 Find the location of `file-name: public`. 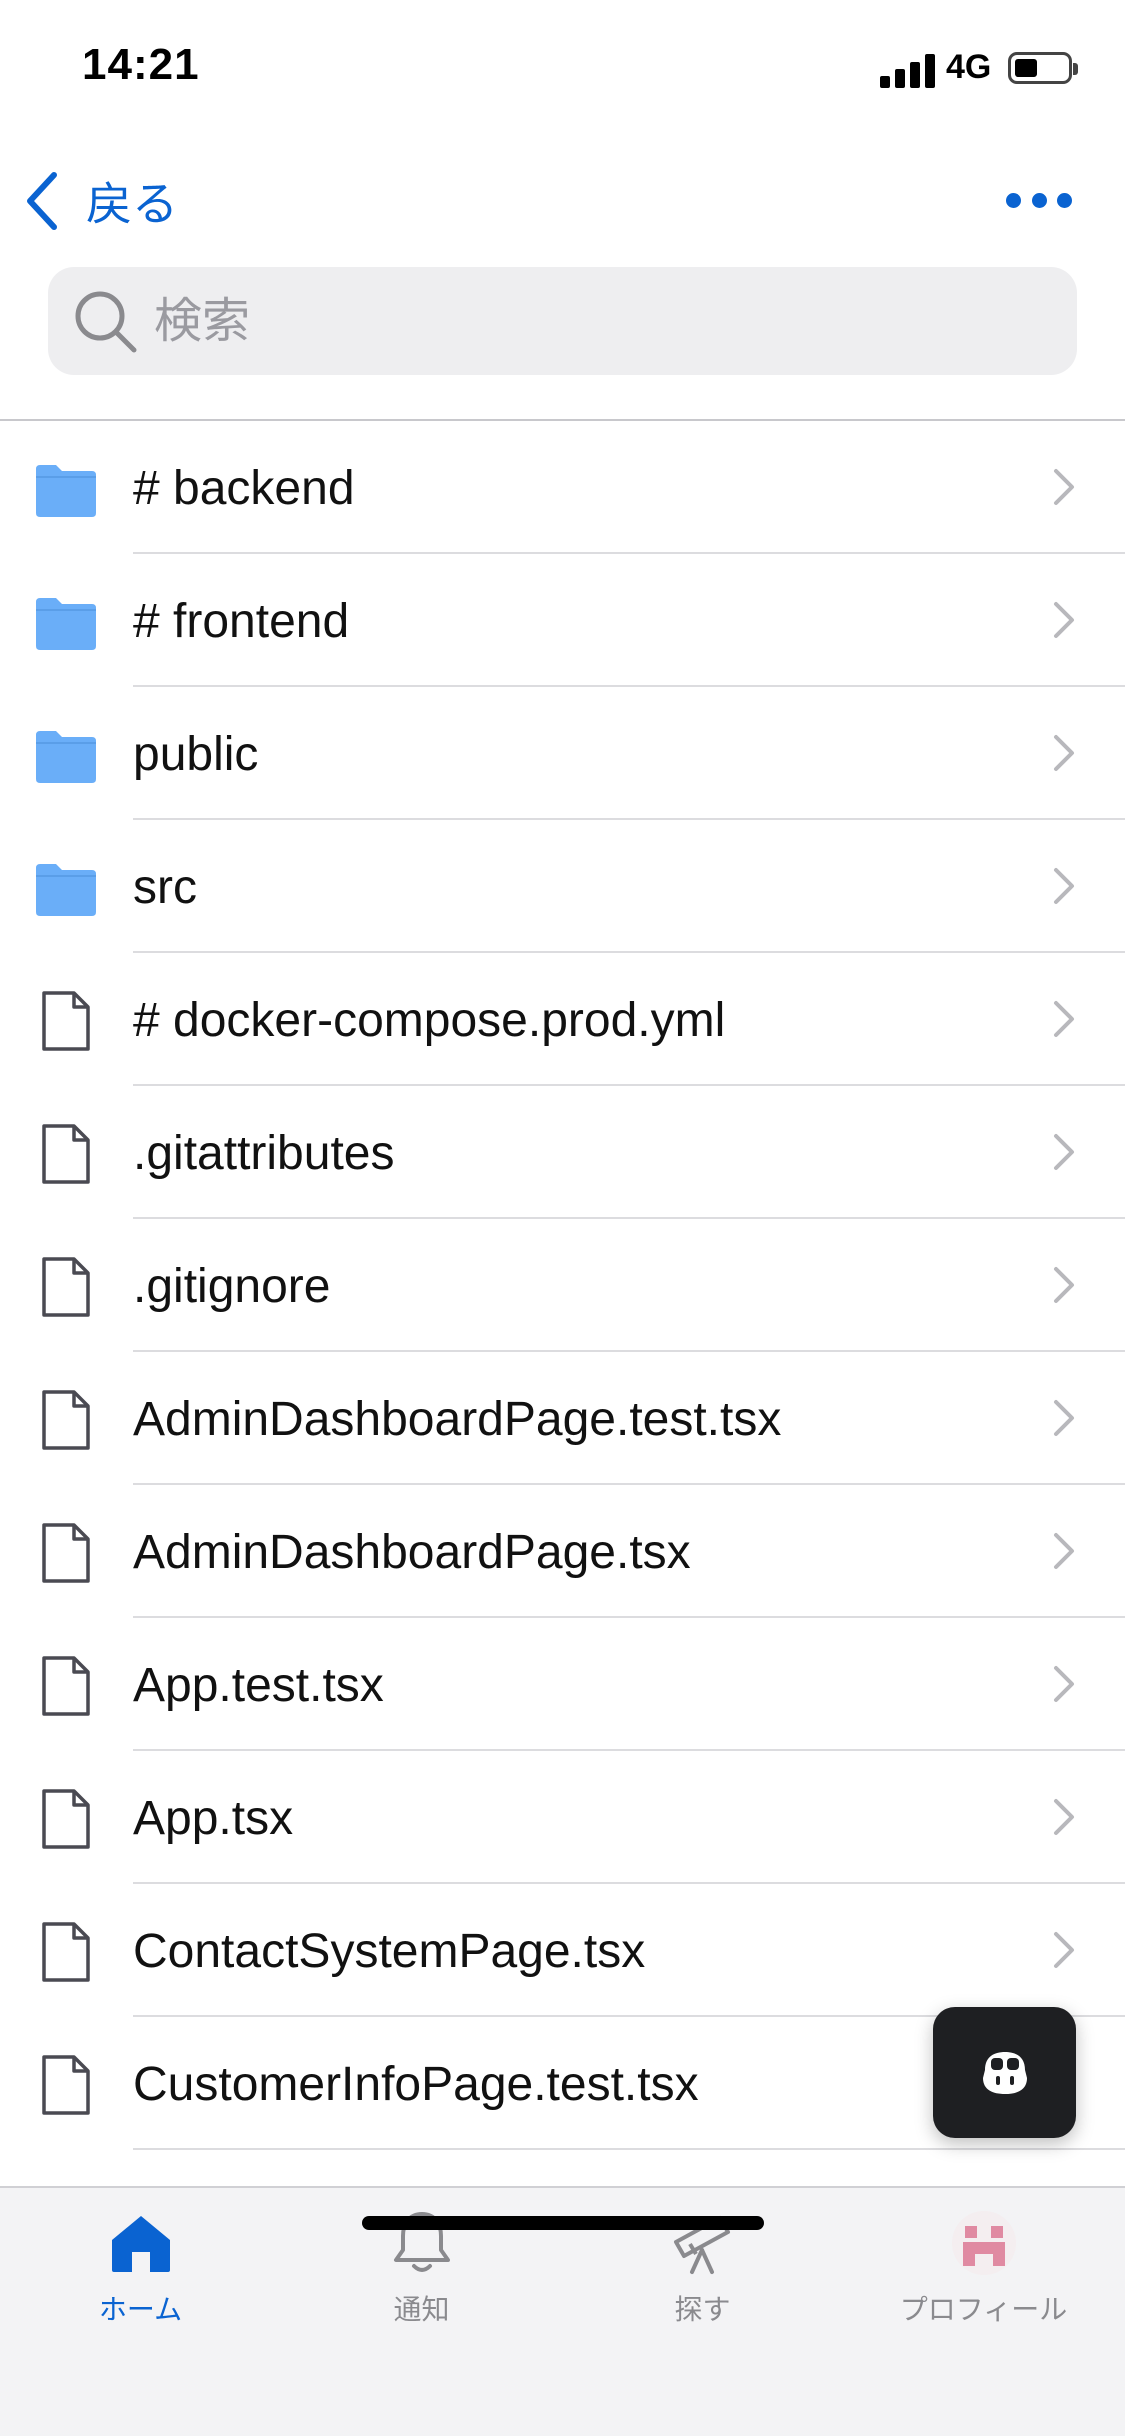

file-name: public is located at coordinates (196, 754).